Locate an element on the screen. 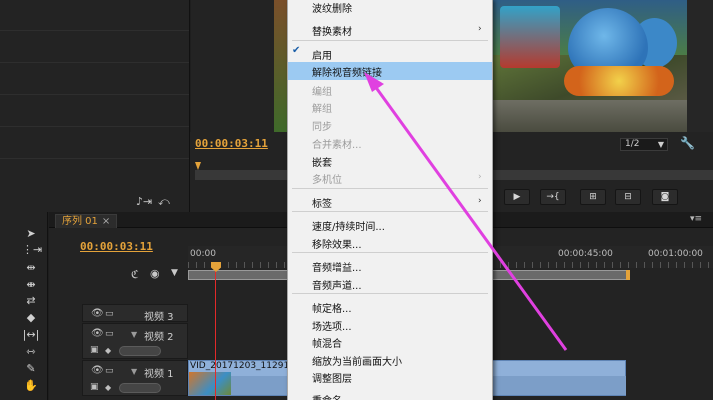 This screenshot has height=400, width=713. menu-item: 解除视音频链接 is located at coordinates (347, 71).